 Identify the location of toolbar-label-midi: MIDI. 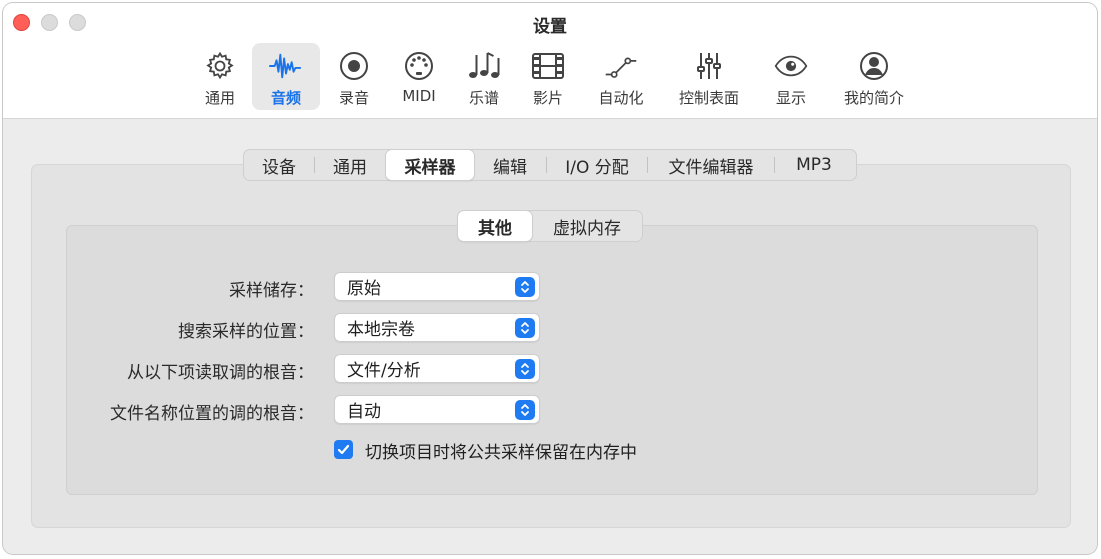
(419, 96).